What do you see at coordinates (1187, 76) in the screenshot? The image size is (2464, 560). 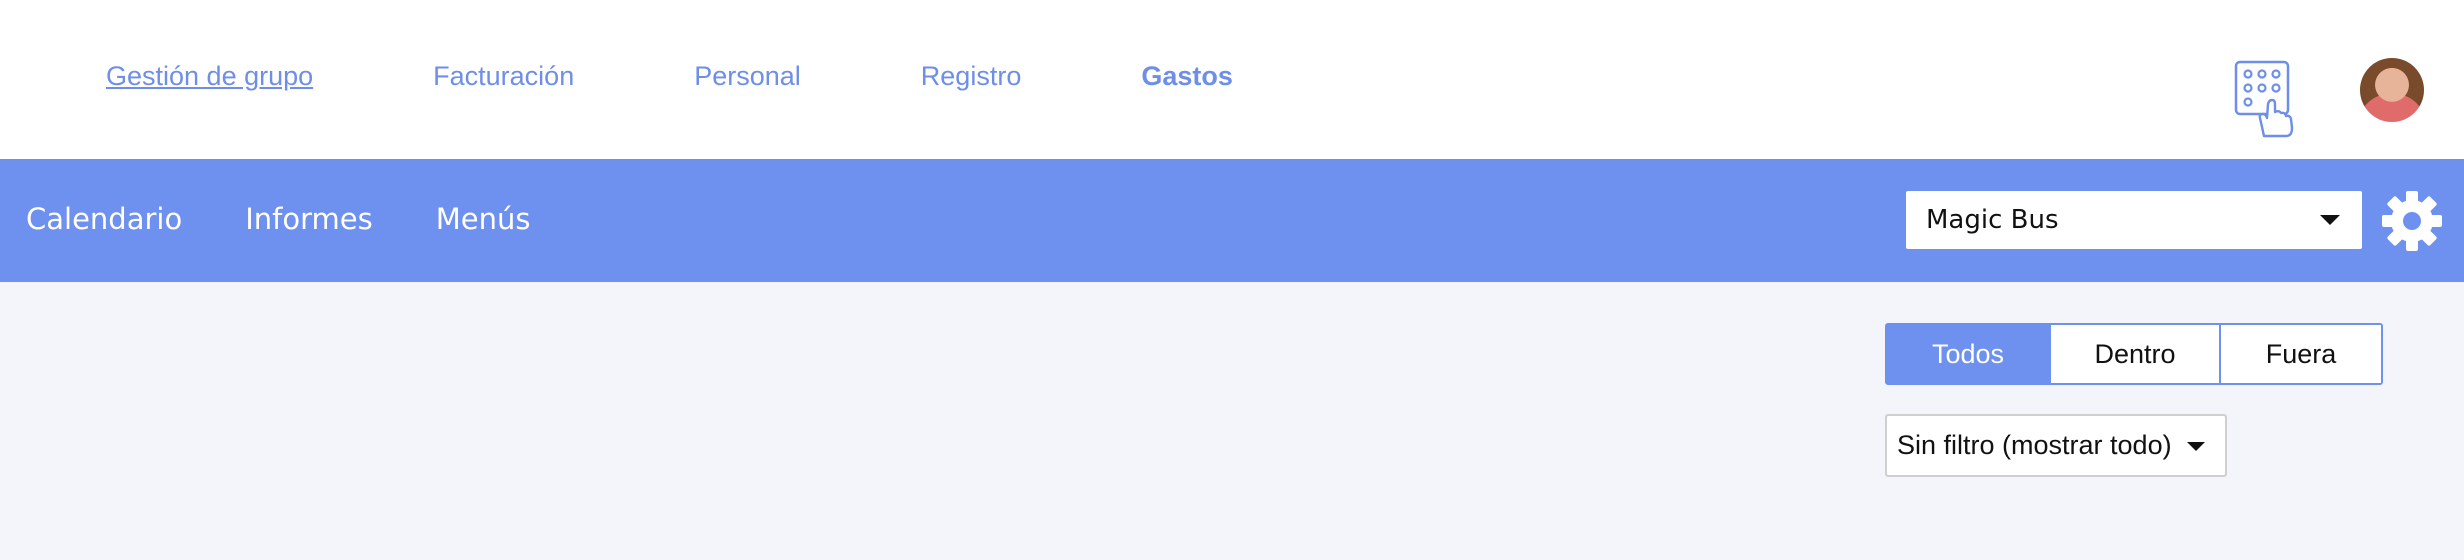 I see `top-nav-gastos: Gastos` at bounding box center [1187, 76].